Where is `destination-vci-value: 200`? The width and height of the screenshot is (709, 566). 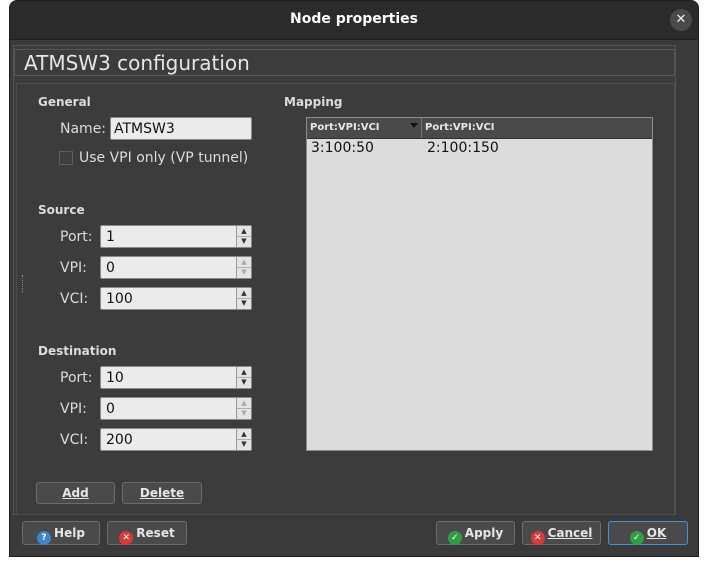 destination-vci-value: 200 is located at coordinates (119, 440).